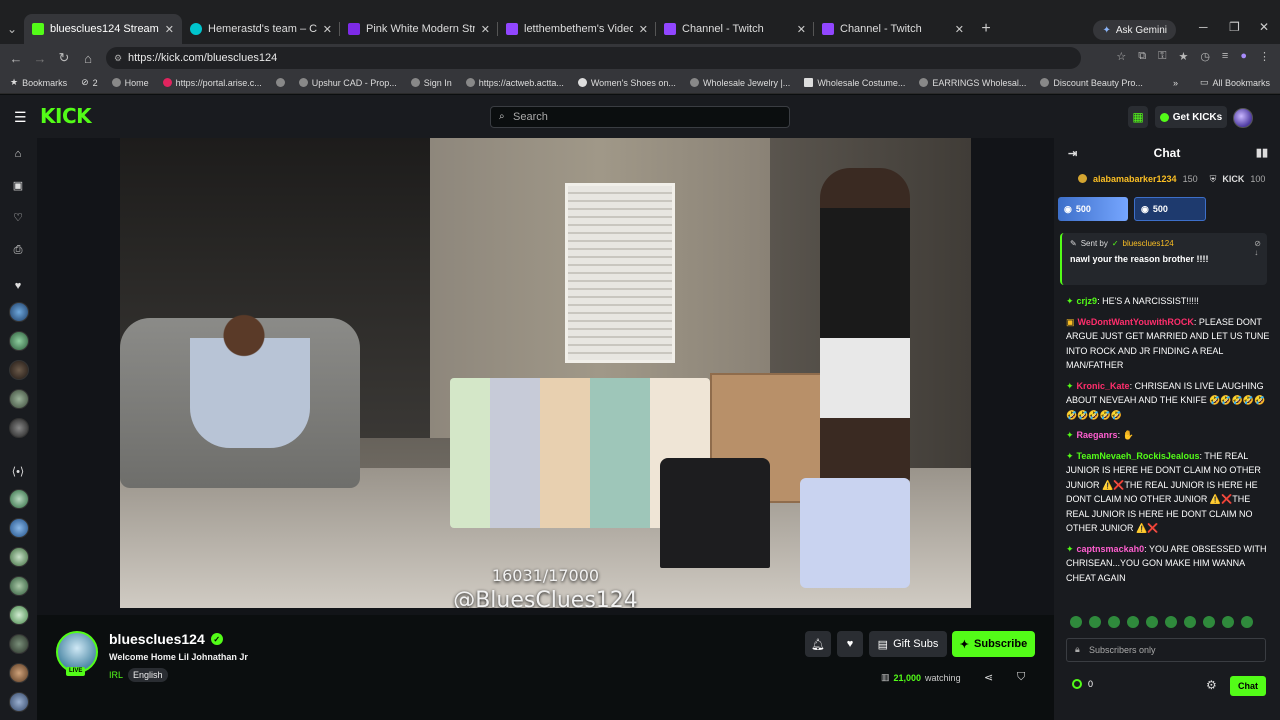 The width and height of the screenshot is (1280, 720). Describe the element at coordinates (89, 82) in the screenshot. I see `bookmark-item: ⊘ 2` at that location.